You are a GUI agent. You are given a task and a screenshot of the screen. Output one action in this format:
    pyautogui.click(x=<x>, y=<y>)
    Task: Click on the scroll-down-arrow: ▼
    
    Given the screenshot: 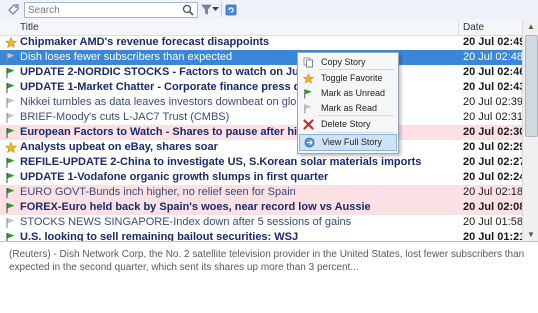 What is the action you would take?
    pyautogui.click(x=530, y=234)
    